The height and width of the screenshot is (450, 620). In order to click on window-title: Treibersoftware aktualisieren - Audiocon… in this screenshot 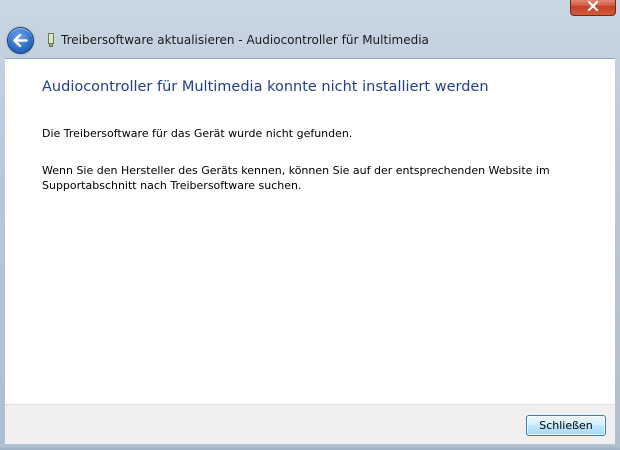, I will do `click(245, 40)`.